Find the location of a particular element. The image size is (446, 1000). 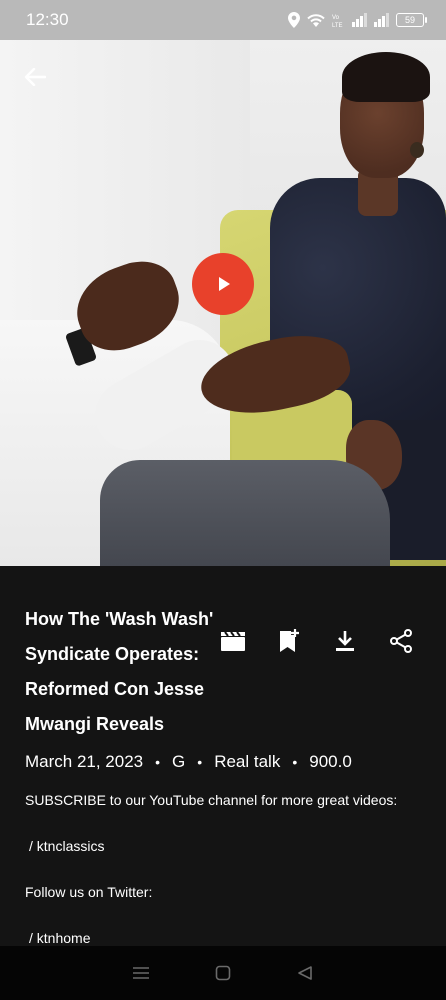

back-triangle-icon is located at coordinates (305, 973).